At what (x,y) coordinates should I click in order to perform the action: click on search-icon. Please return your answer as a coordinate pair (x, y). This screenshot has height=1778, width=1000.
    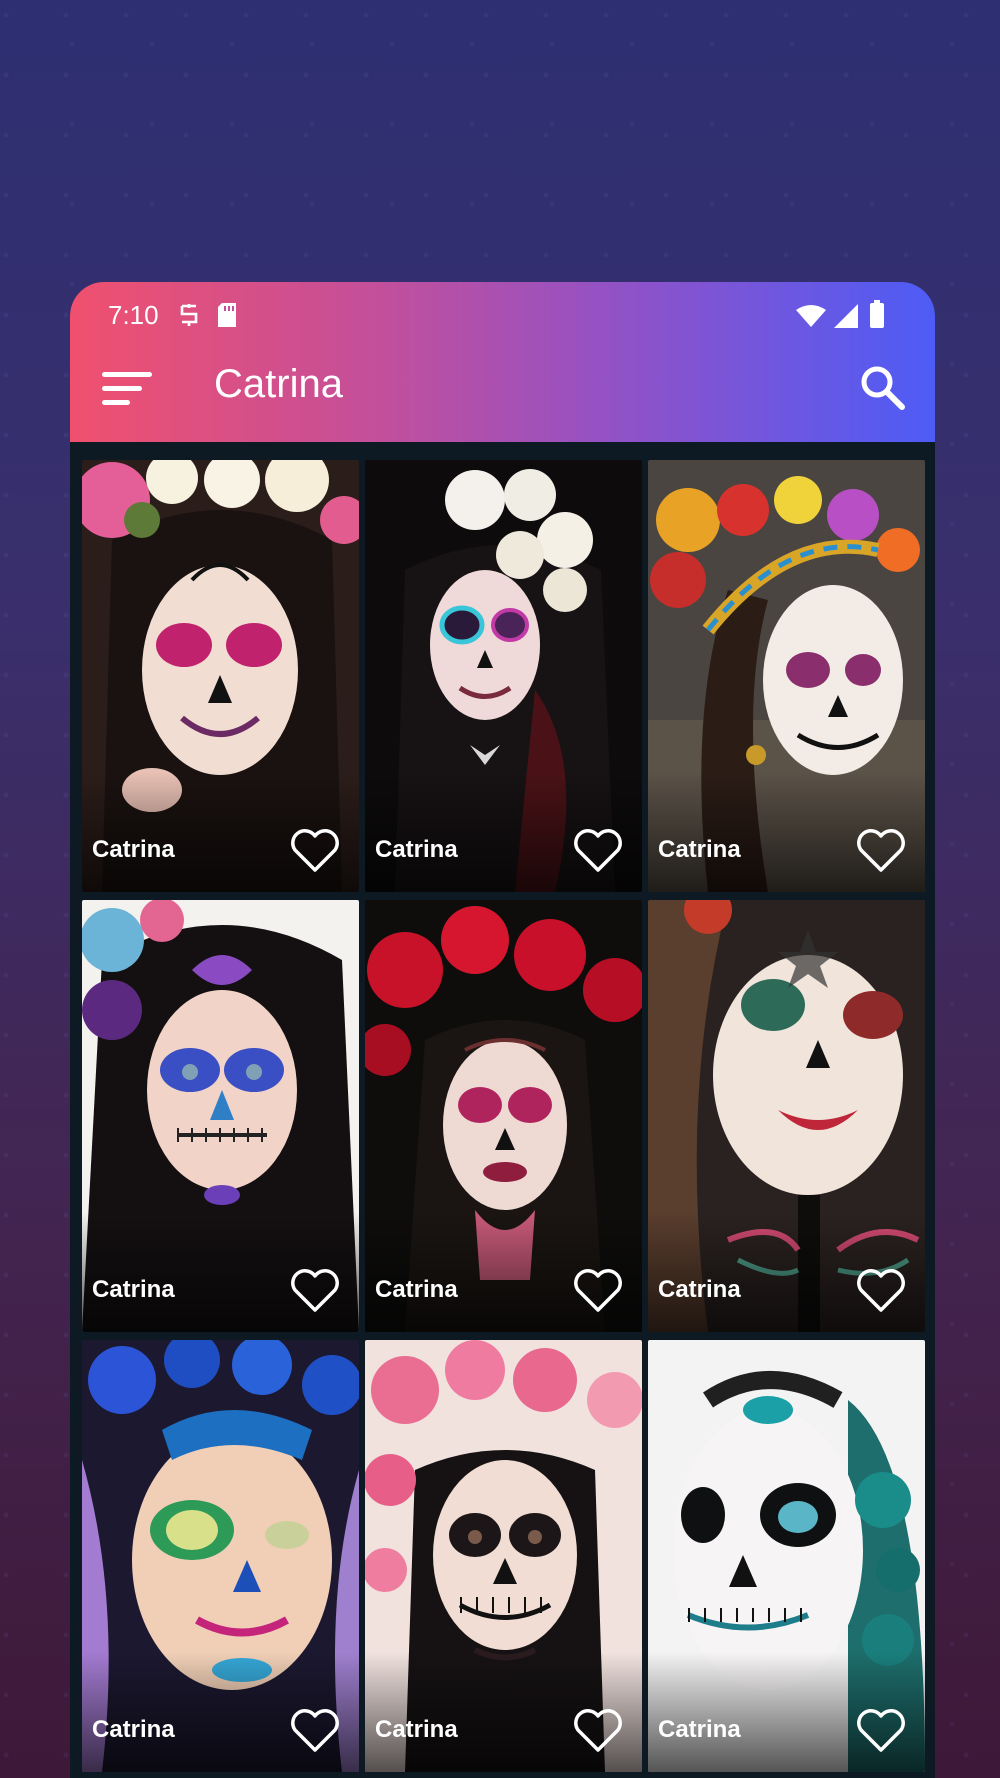
    Looking at the image, I should click on (882, 391).